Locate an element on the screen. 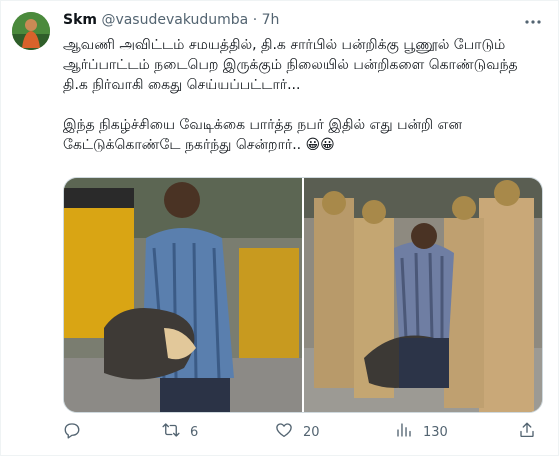 The width and height of the screenshot is (559, 456). share-button is located at coordinates (527, 432).